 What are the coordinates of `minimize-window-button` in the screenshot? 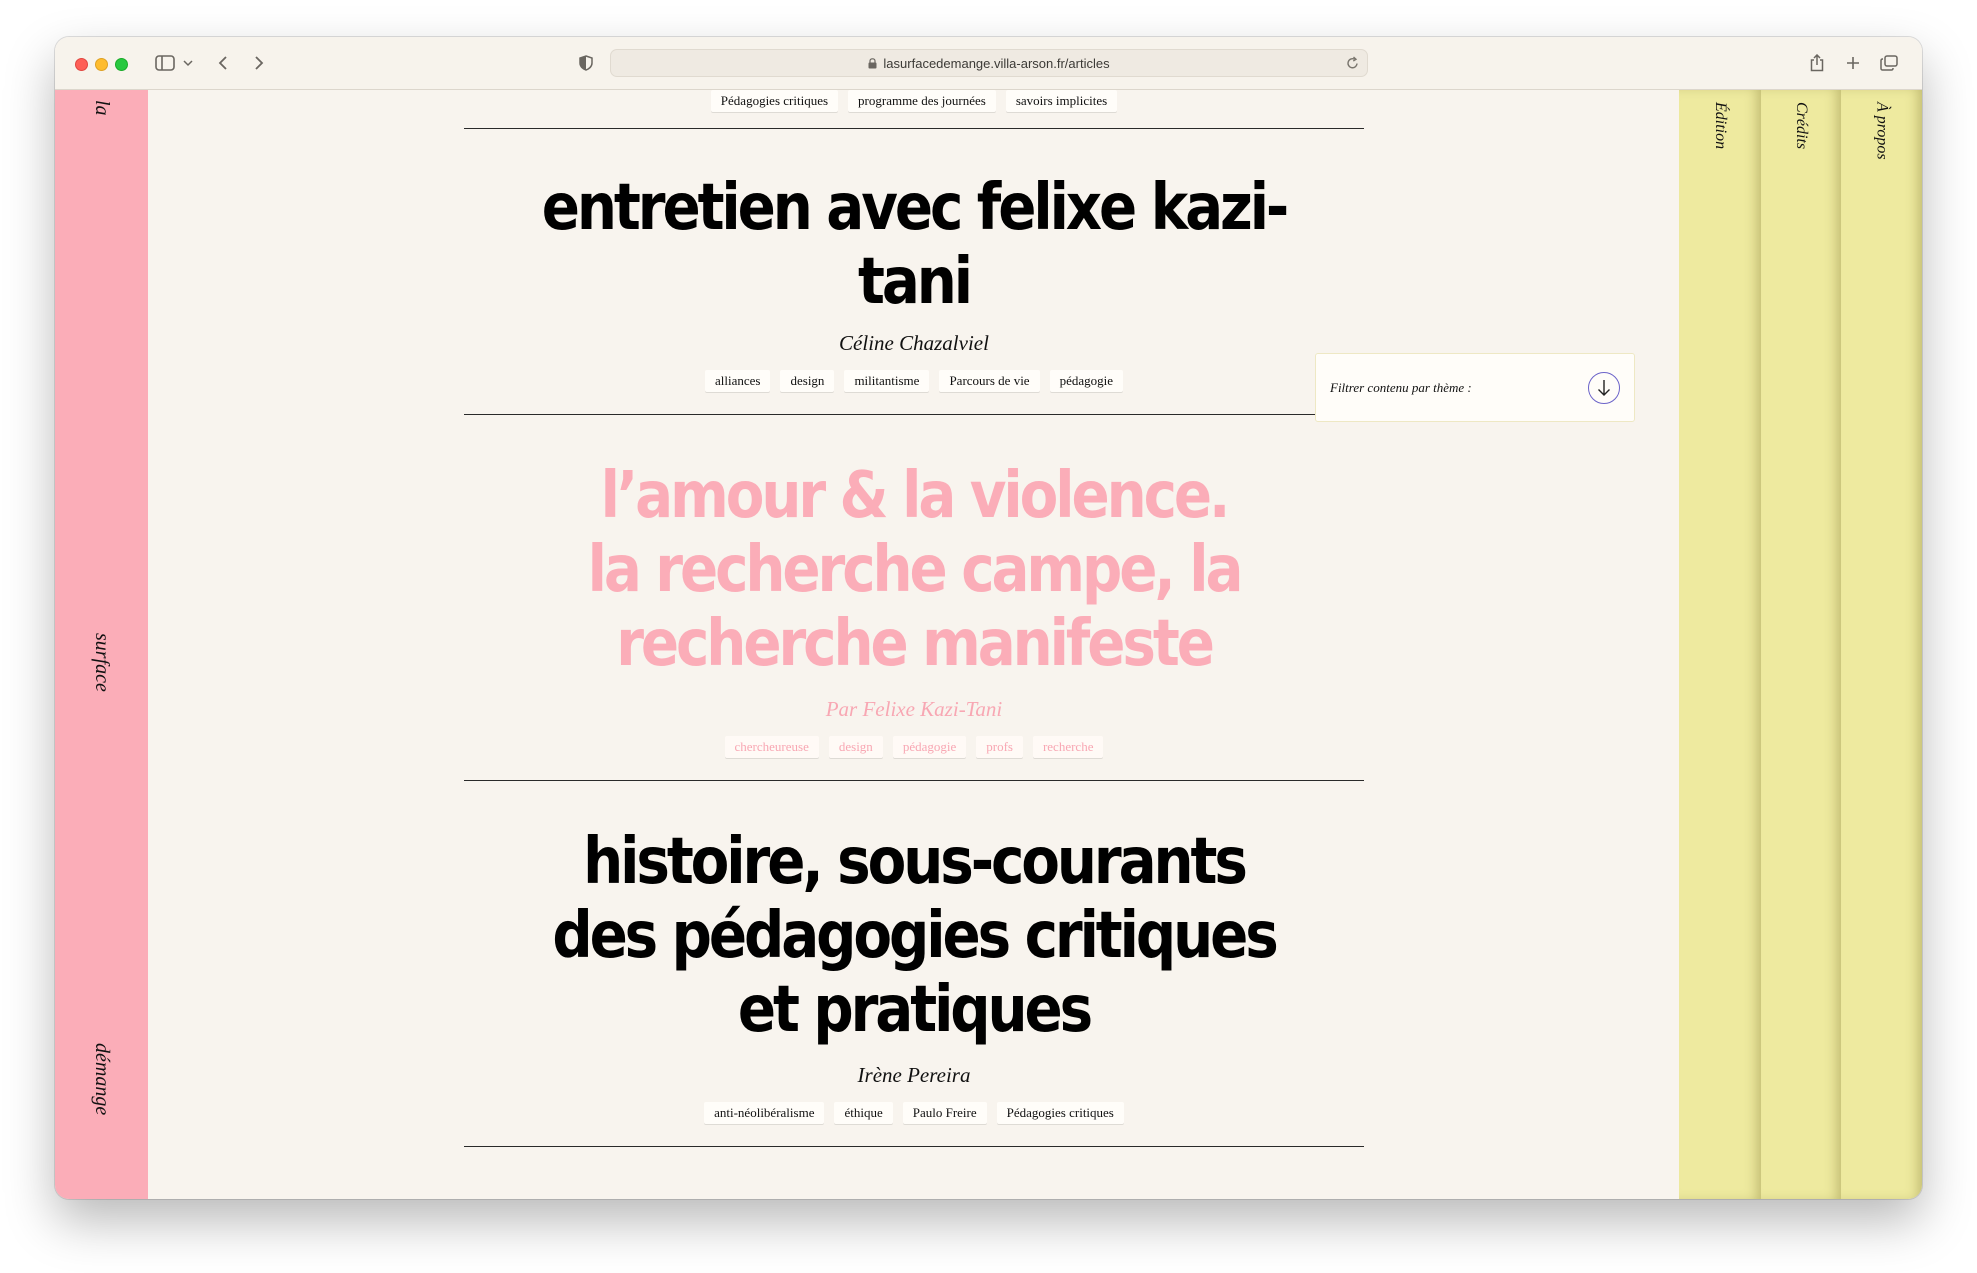 It's located at (101, 64).